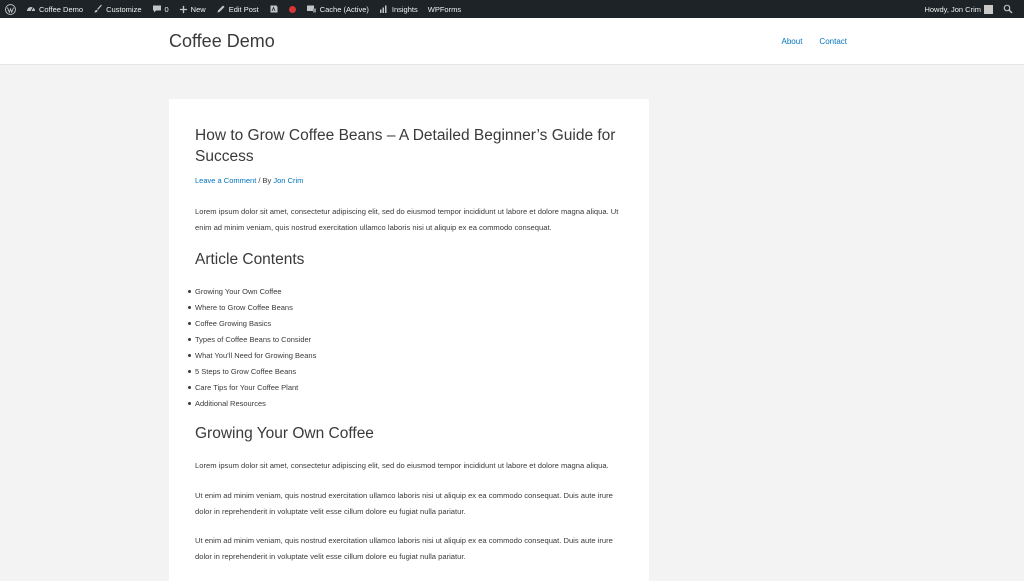 The width and height of the screenshot is (1024, 581). What do you see at coordinates (183, 9) in the screenshot?
I see `plus-icon` at bounding box center [183, 9].